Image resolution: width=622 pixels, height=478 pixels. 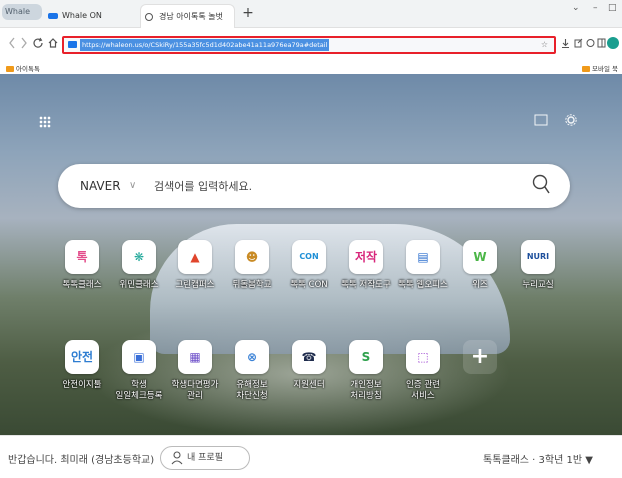 What do you see at coordinates (309, 365) in the screenshot?
I see `app-tile: ☎ 지원센터` at bounding box center [309, 365].